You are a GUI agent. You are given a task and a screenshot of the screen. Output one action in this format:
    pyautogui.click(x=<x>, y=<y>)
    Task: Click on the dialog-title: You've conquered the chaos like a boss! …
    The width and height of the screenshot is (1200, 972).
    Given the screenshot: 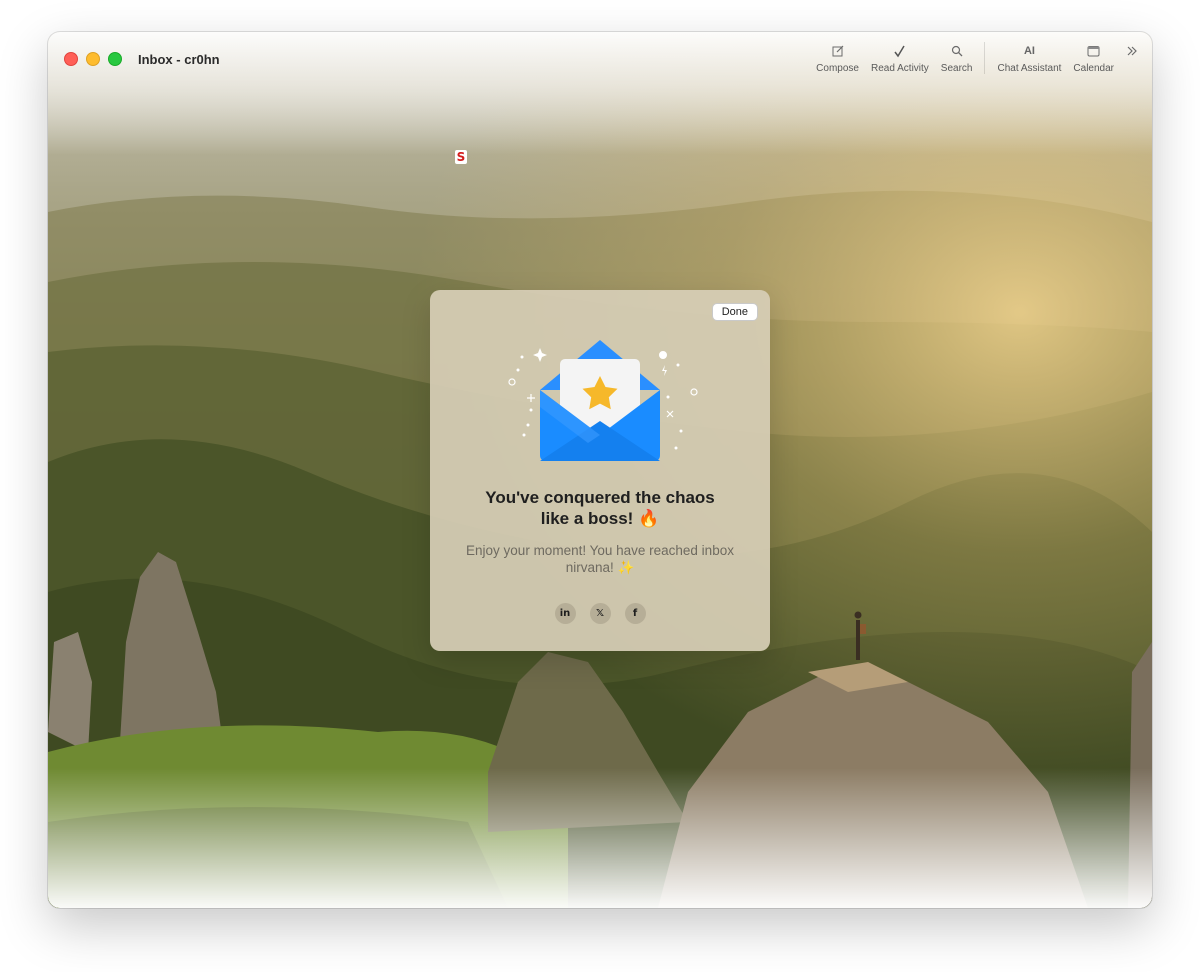 What is the action you would take?
    pyautogui.click(x=600, y=508)
    